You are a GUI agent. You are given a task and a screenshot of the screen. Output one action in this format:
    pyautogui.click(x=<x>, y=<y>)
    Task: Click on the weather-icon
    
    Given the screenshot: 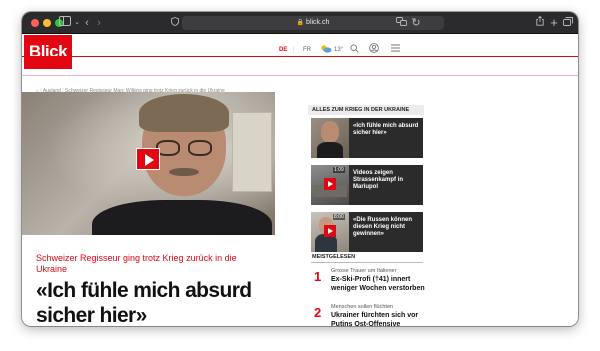 What is the action you would take?
    pyautogui.click(x=326, y=50)
    